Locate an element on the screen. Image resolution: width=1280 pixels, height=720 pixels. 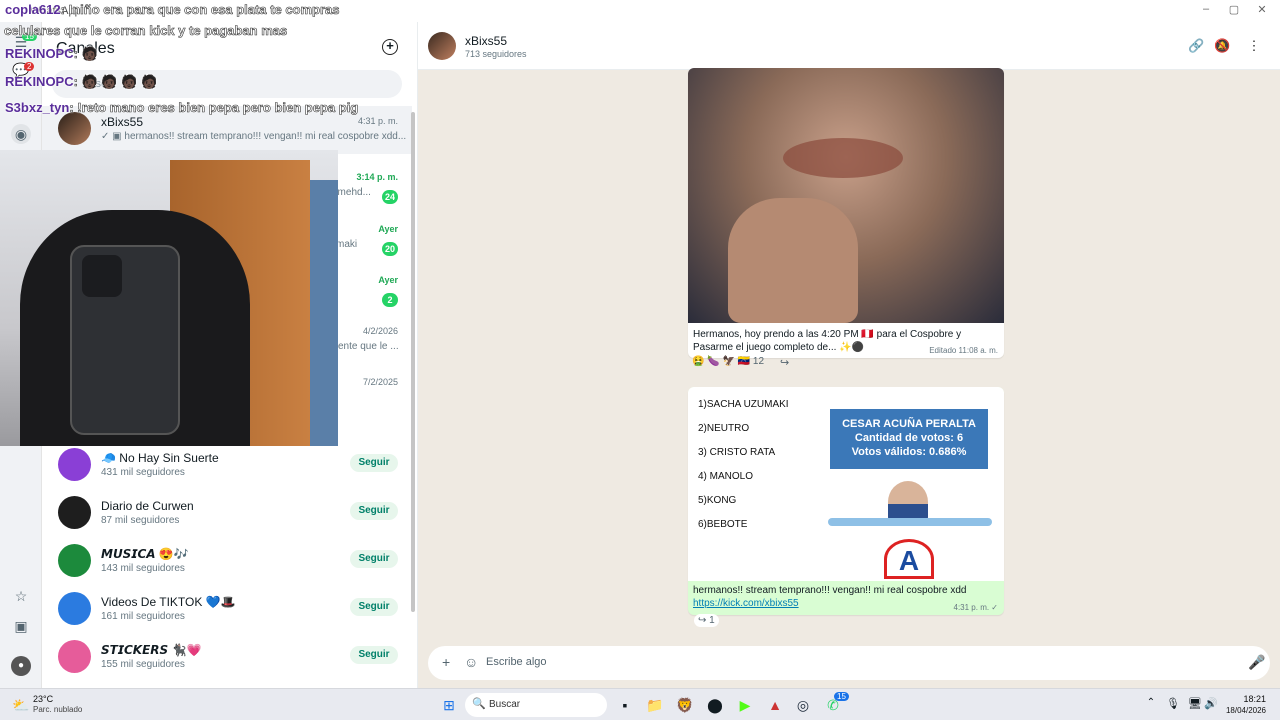
maximize-button: ▢ is located at coordinates (1234, 11).